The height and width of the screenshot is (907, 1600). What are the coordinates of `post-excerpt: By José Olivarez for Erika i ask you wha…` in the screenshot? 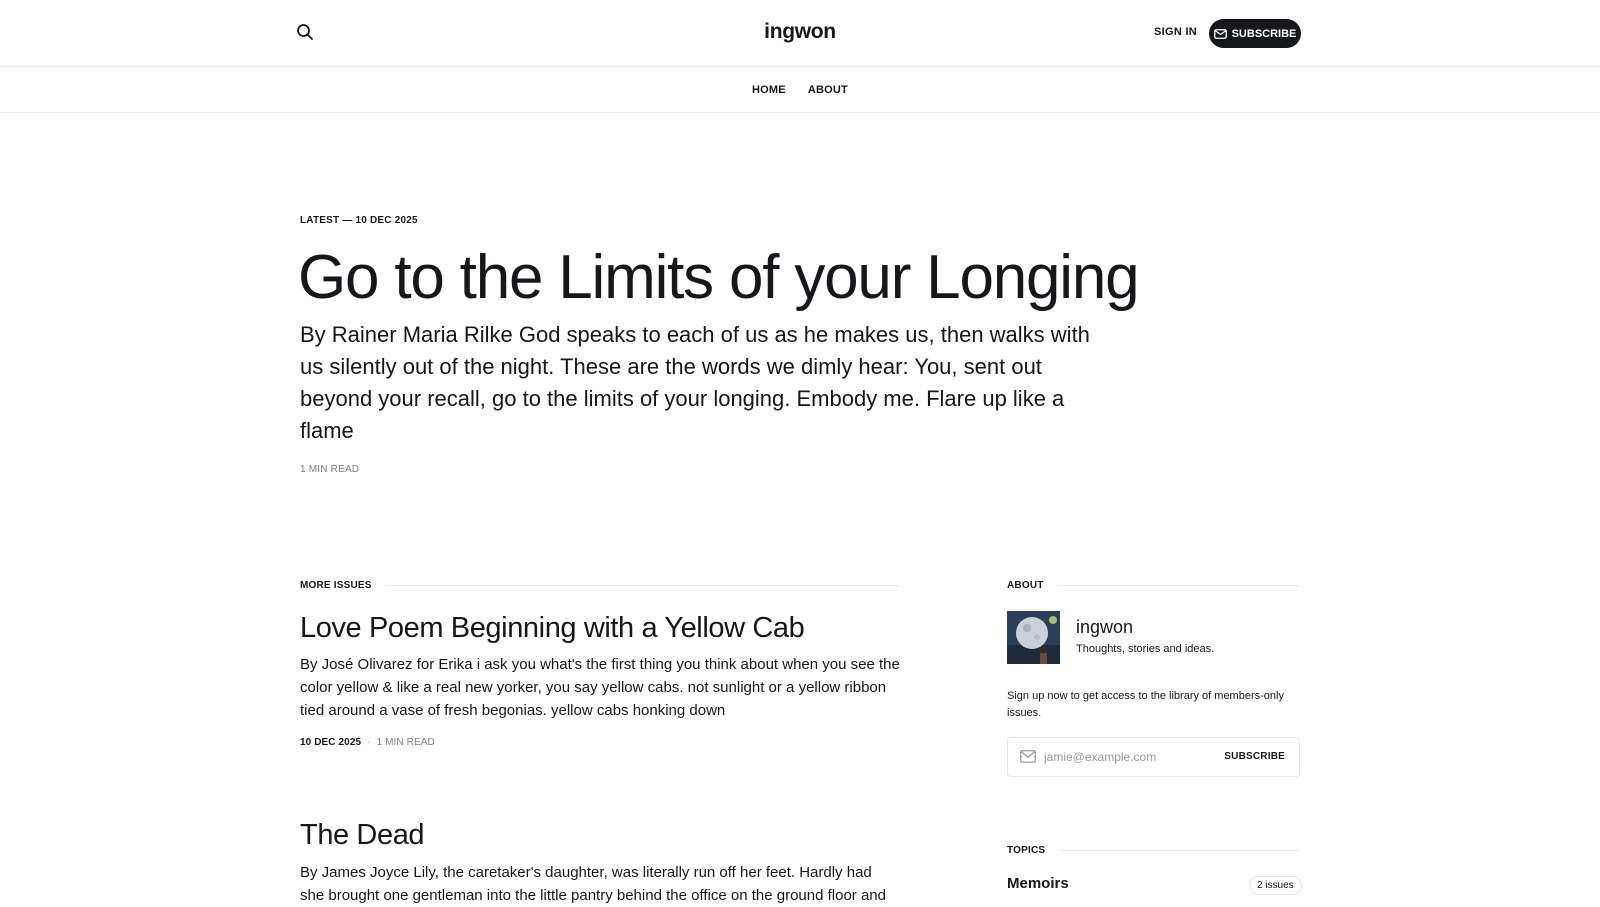 It's located at (600, 687).